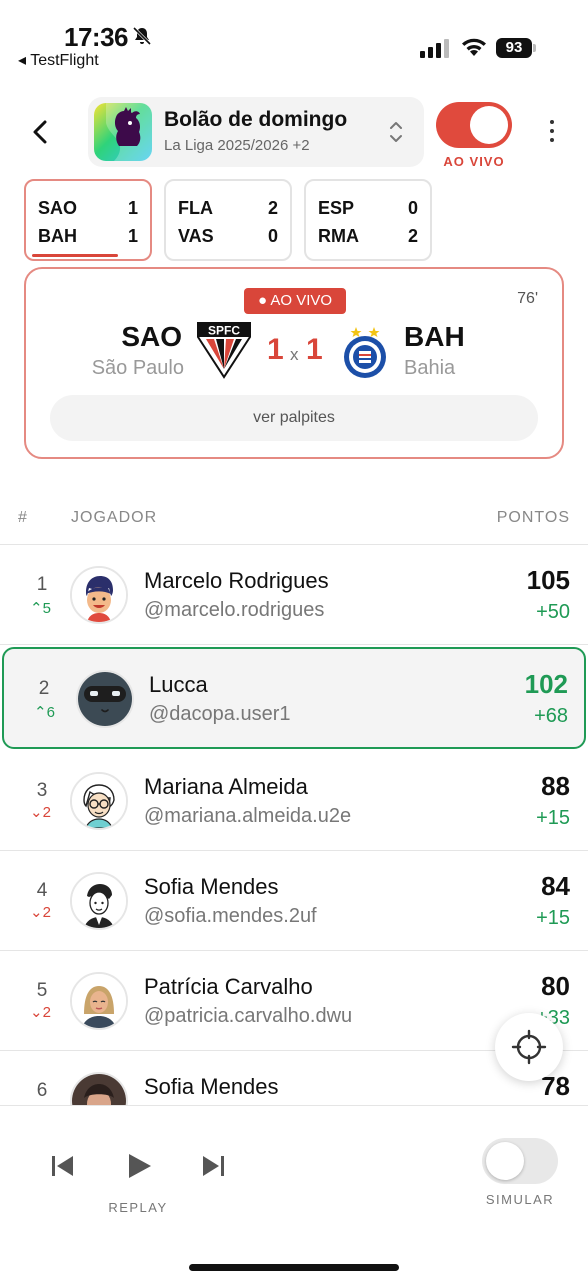 The image size is (588, 1280). I want to click on simular-toggle, so click(520, 1161).